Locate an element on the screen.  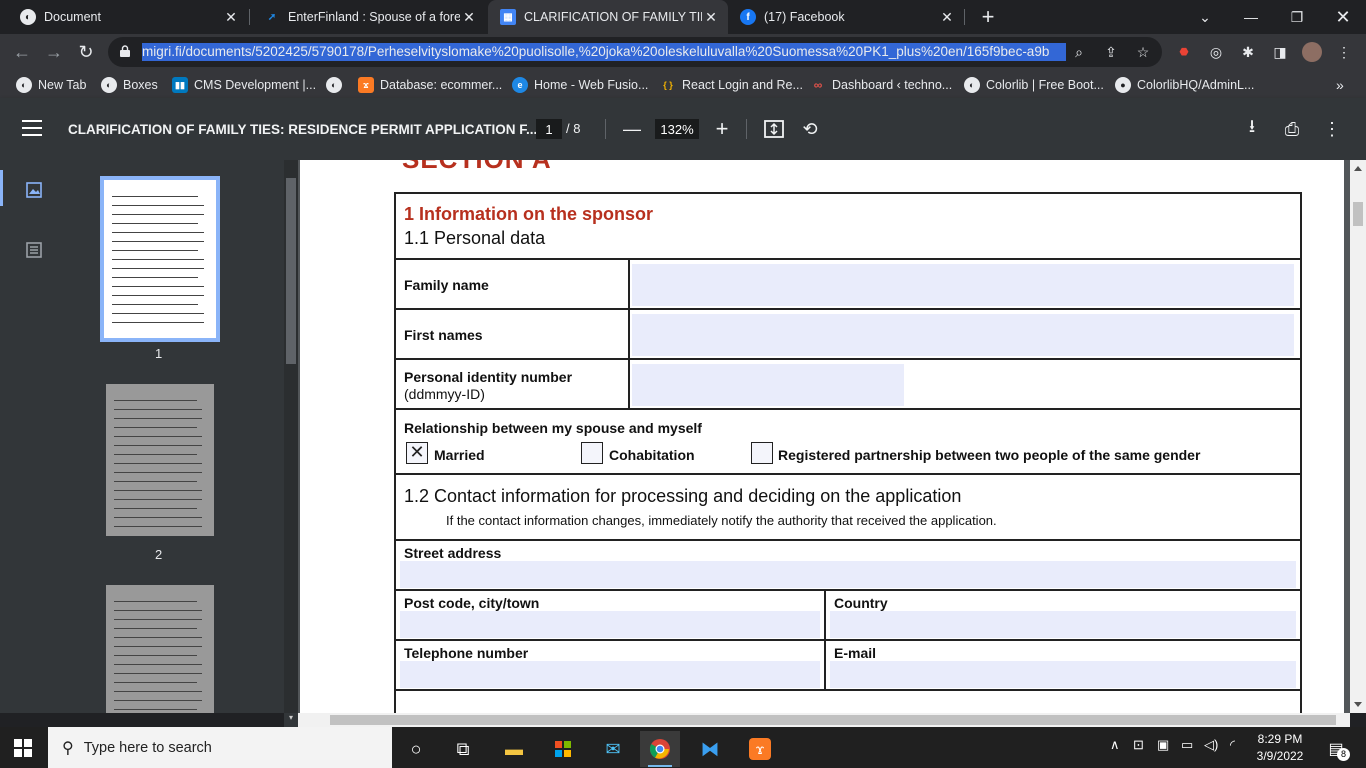
minimize-button: — is located at coordinates (1251, 17).